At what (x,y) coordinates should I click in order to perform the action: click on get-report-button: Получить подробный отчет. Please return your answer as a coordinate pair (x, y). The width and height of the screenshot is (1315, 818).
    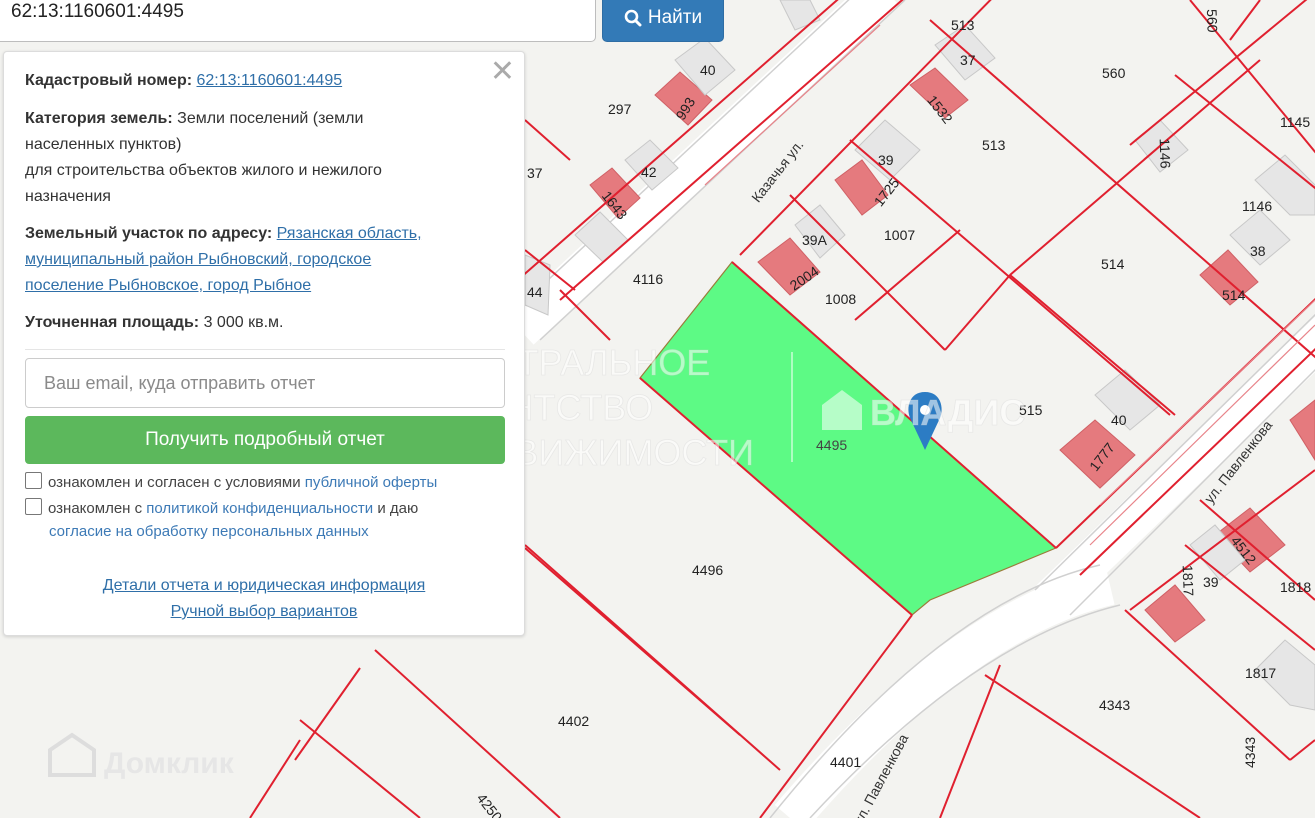
    Looking at the image, I should click on (265, 440).